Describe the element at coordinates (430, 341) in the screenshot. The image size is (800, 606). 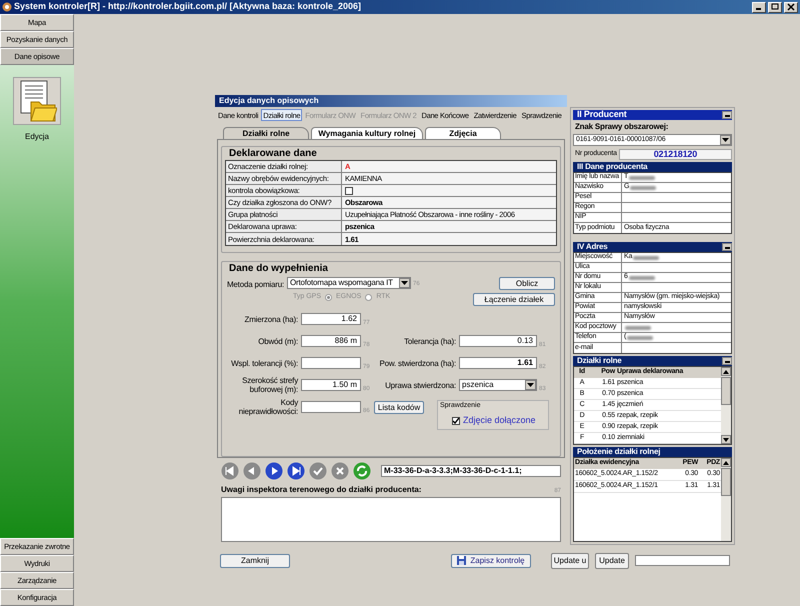
I see `field-label: Tolerancja (ha):` at that location.